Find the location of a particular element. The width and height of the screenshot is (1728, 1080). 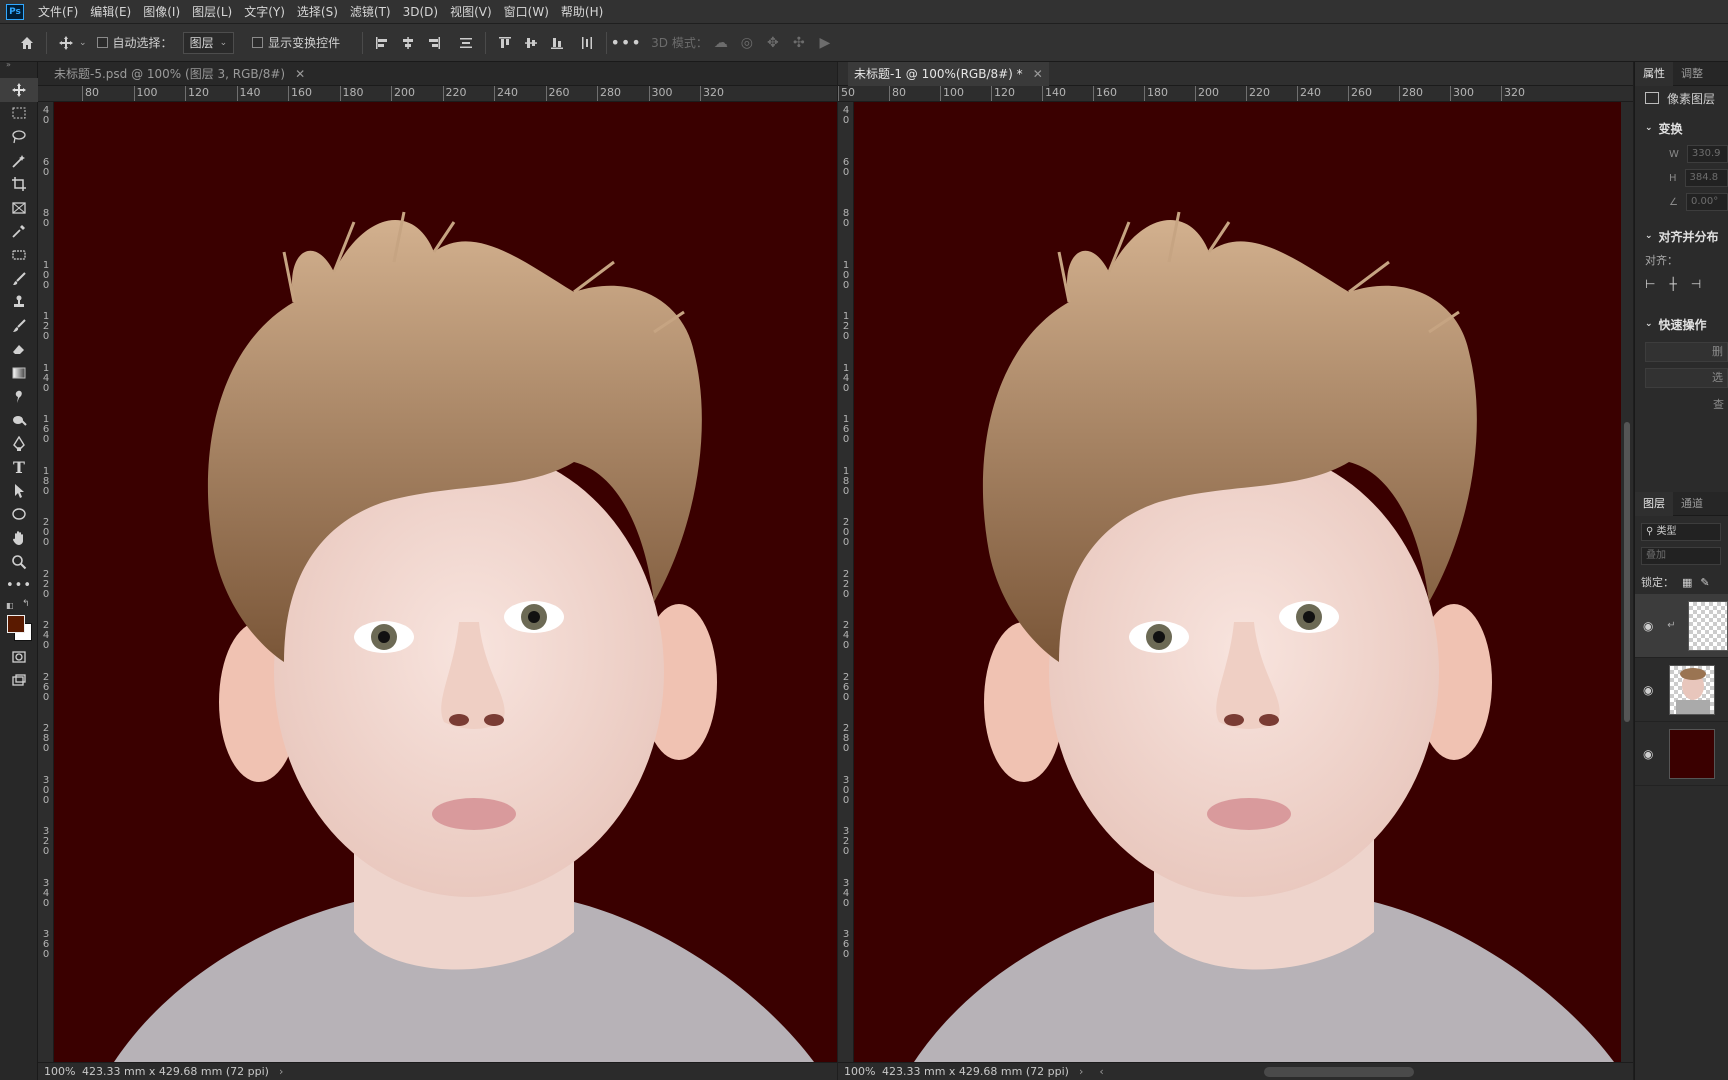

move-tool-preset-icon is located at coordinates (66, 43).